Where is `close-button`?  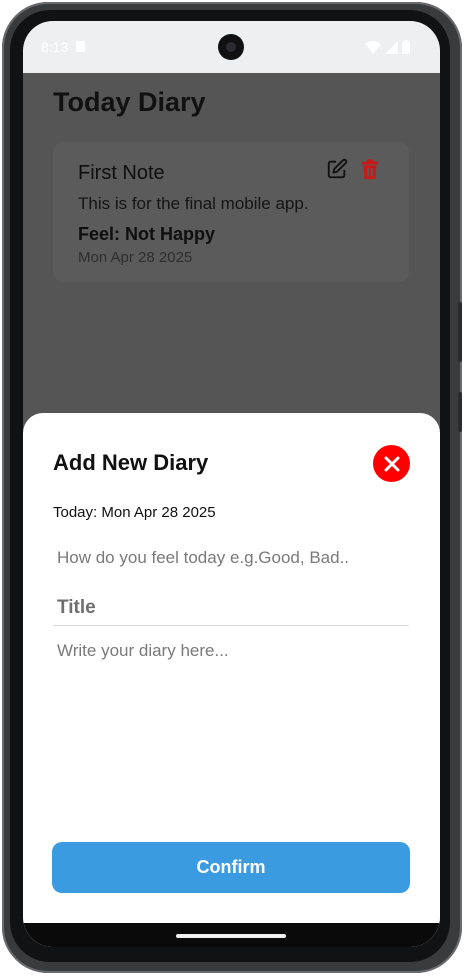 close-button is located at coordinates (391, 463).